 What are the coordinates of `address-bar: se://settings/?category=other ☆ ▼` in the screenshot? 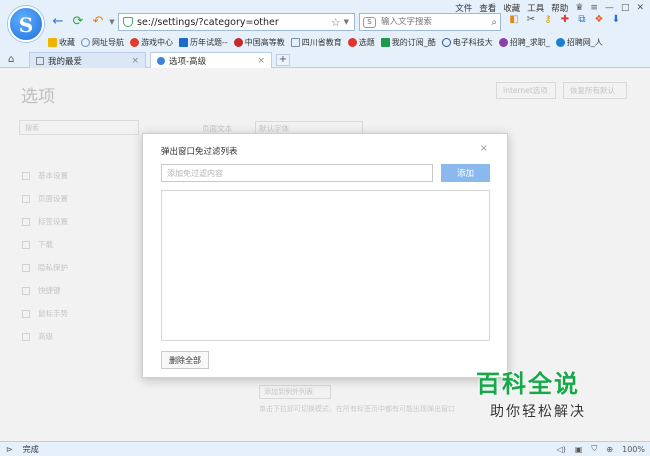 It's located at (236, 22).